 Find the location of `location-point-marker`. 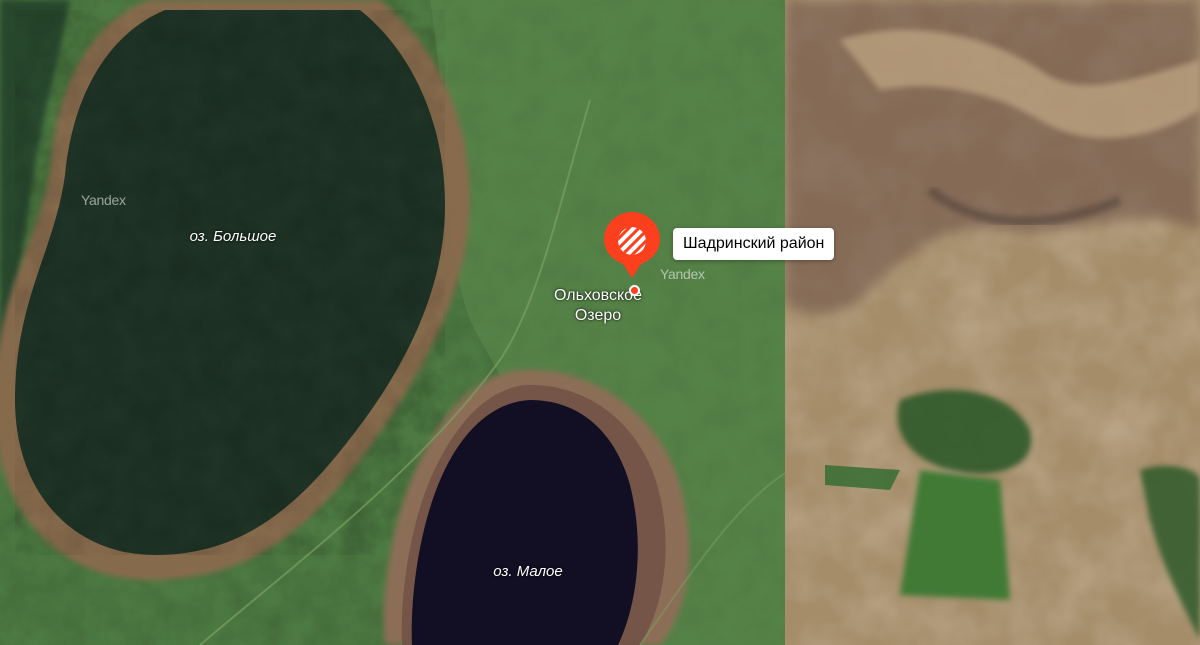

location-point-marker is located at coordinates (634, 290).